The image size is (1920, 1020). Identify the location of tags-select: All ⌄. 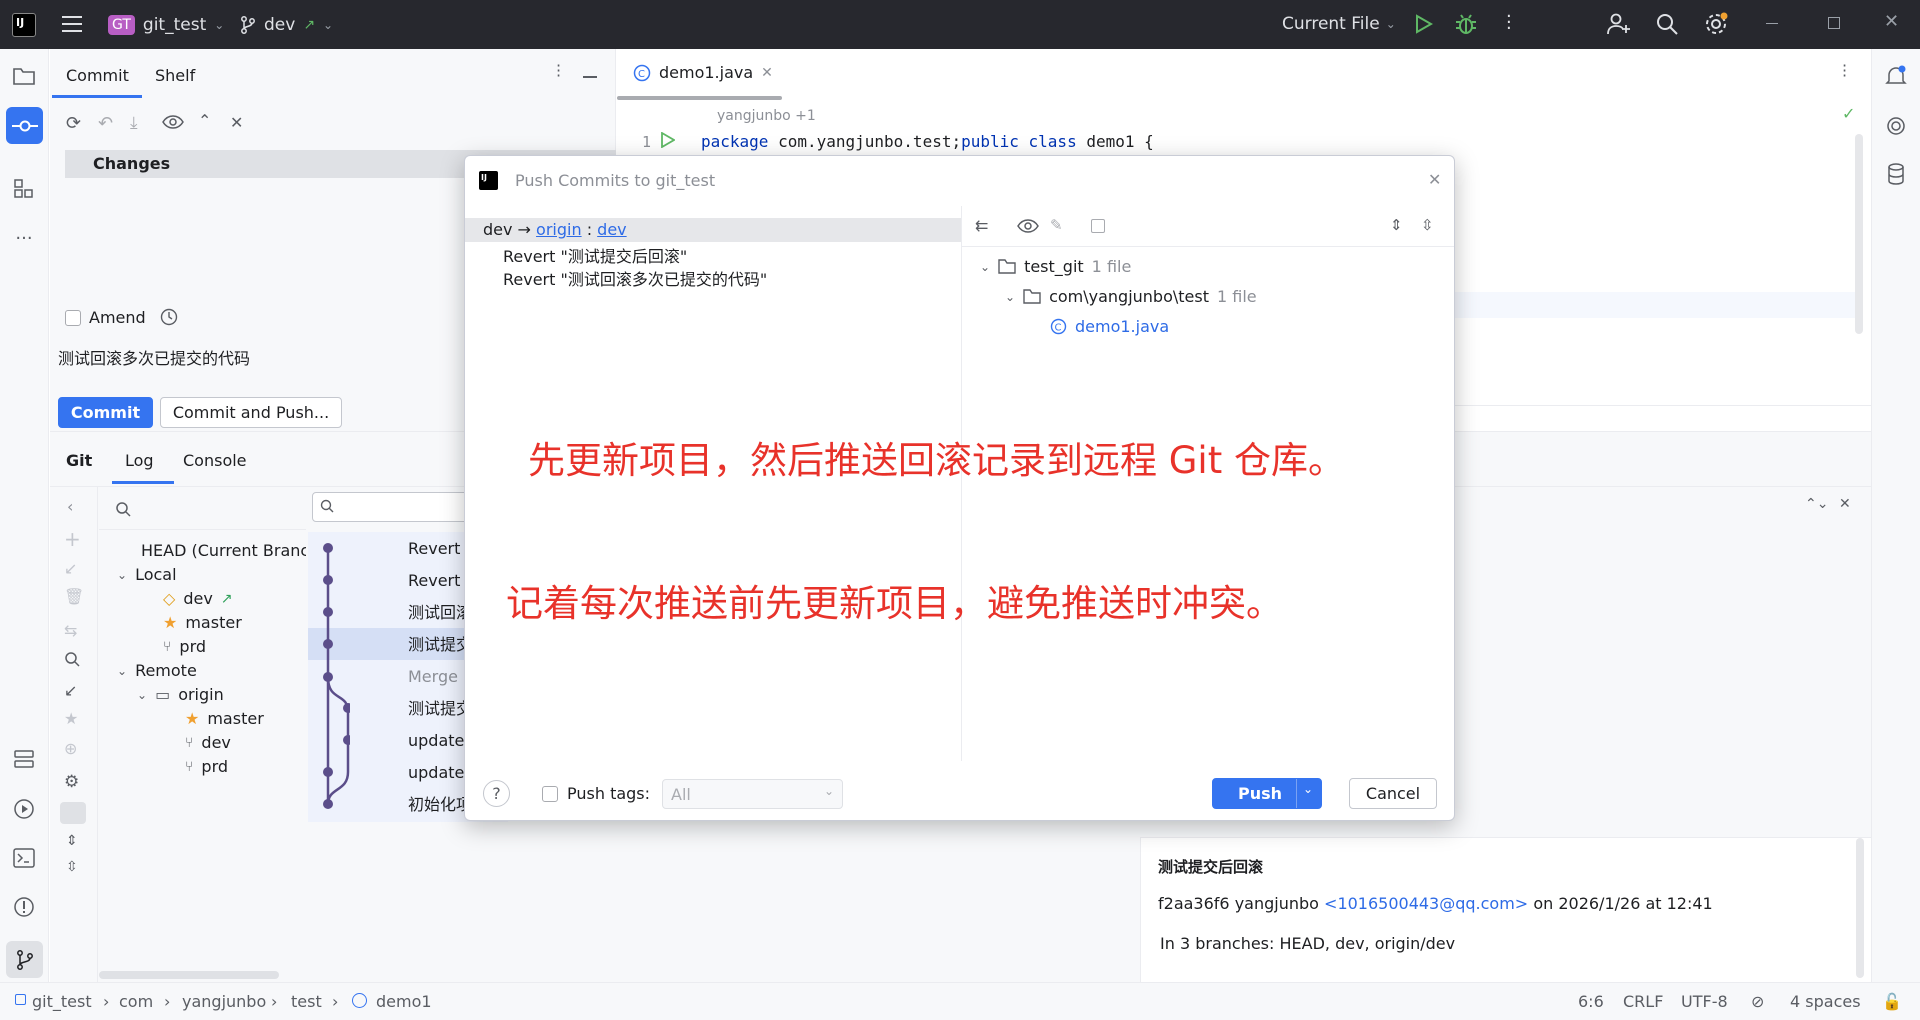
(752, 794).